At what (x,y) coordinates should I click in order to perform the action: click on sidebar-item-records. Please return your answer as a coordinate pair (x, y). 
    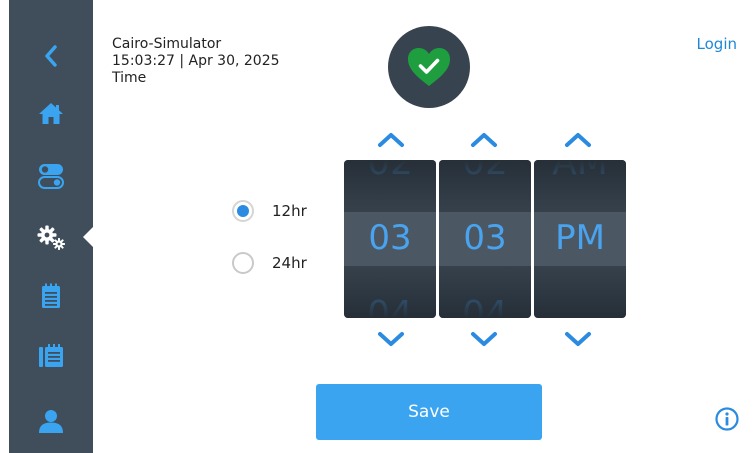
    Looking at the image, I should click on (51, 356).